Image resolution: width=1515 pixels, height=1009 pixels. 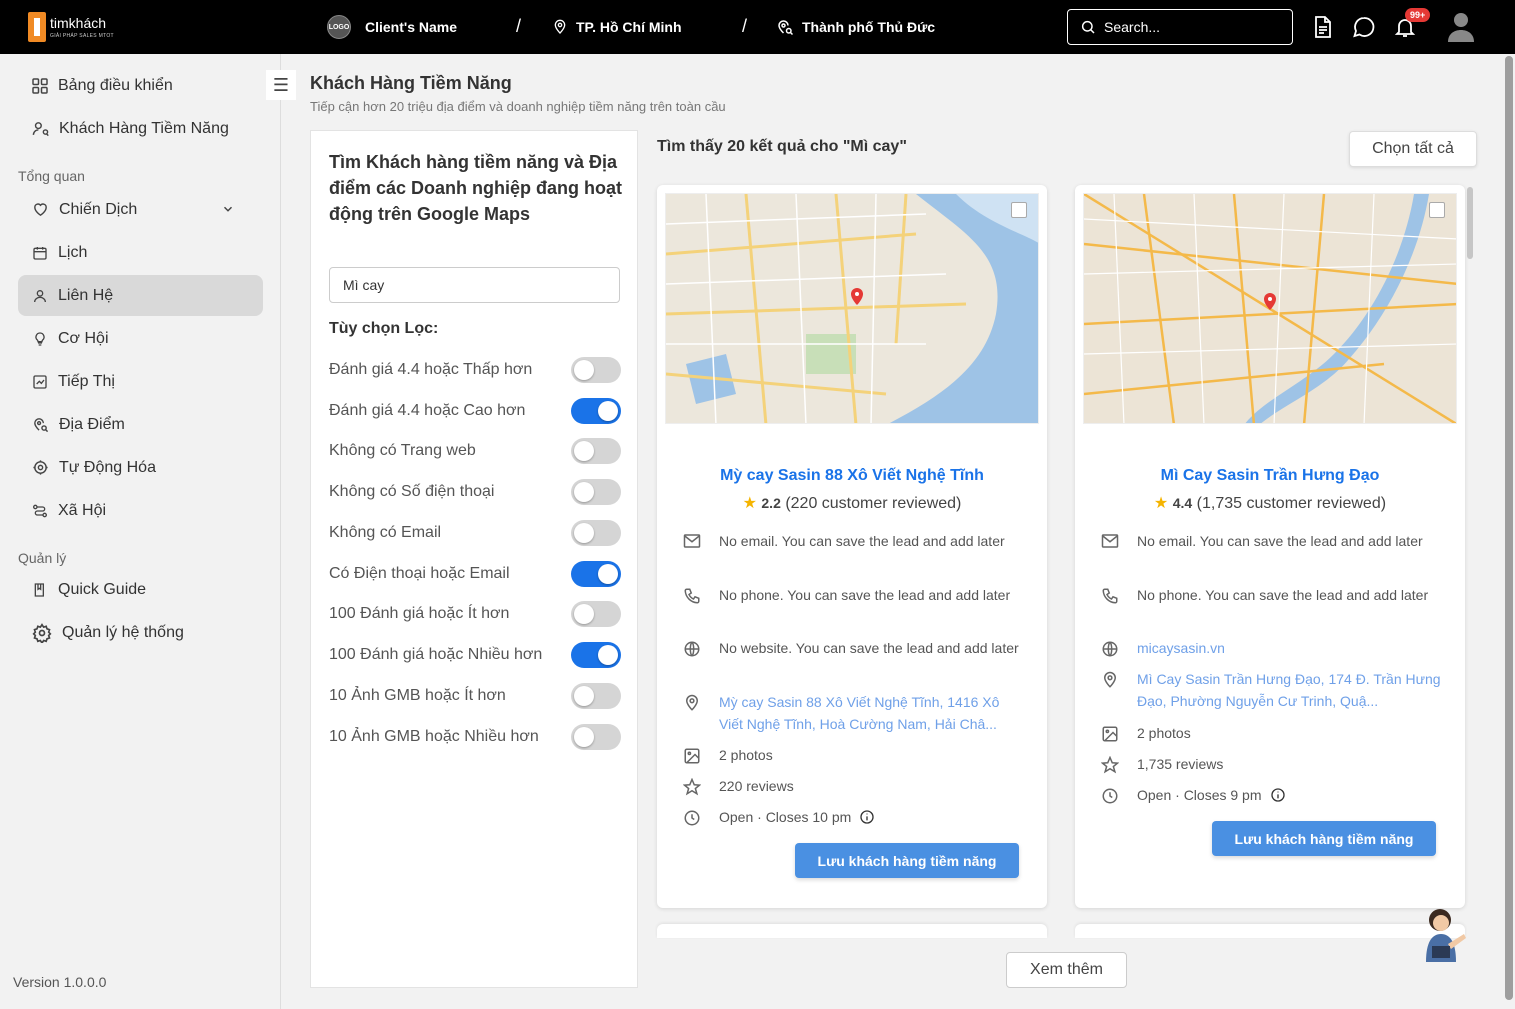 I want to click on chat-icon, so click(x=1364, y=27).